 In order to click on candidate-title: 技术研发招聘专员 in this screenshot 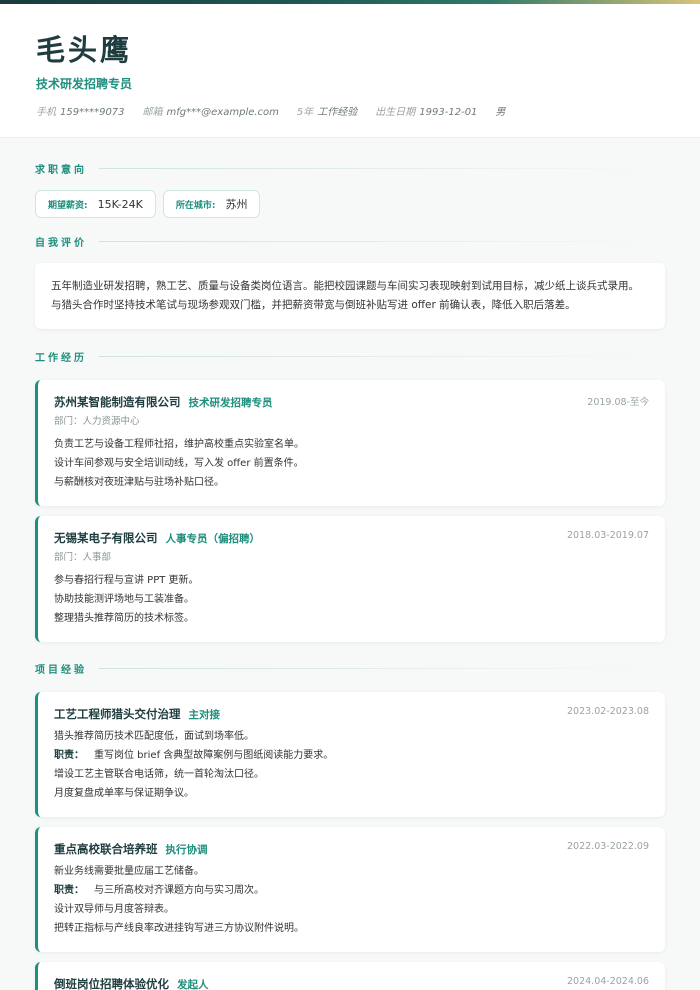, I will do `click(84, 84)`.